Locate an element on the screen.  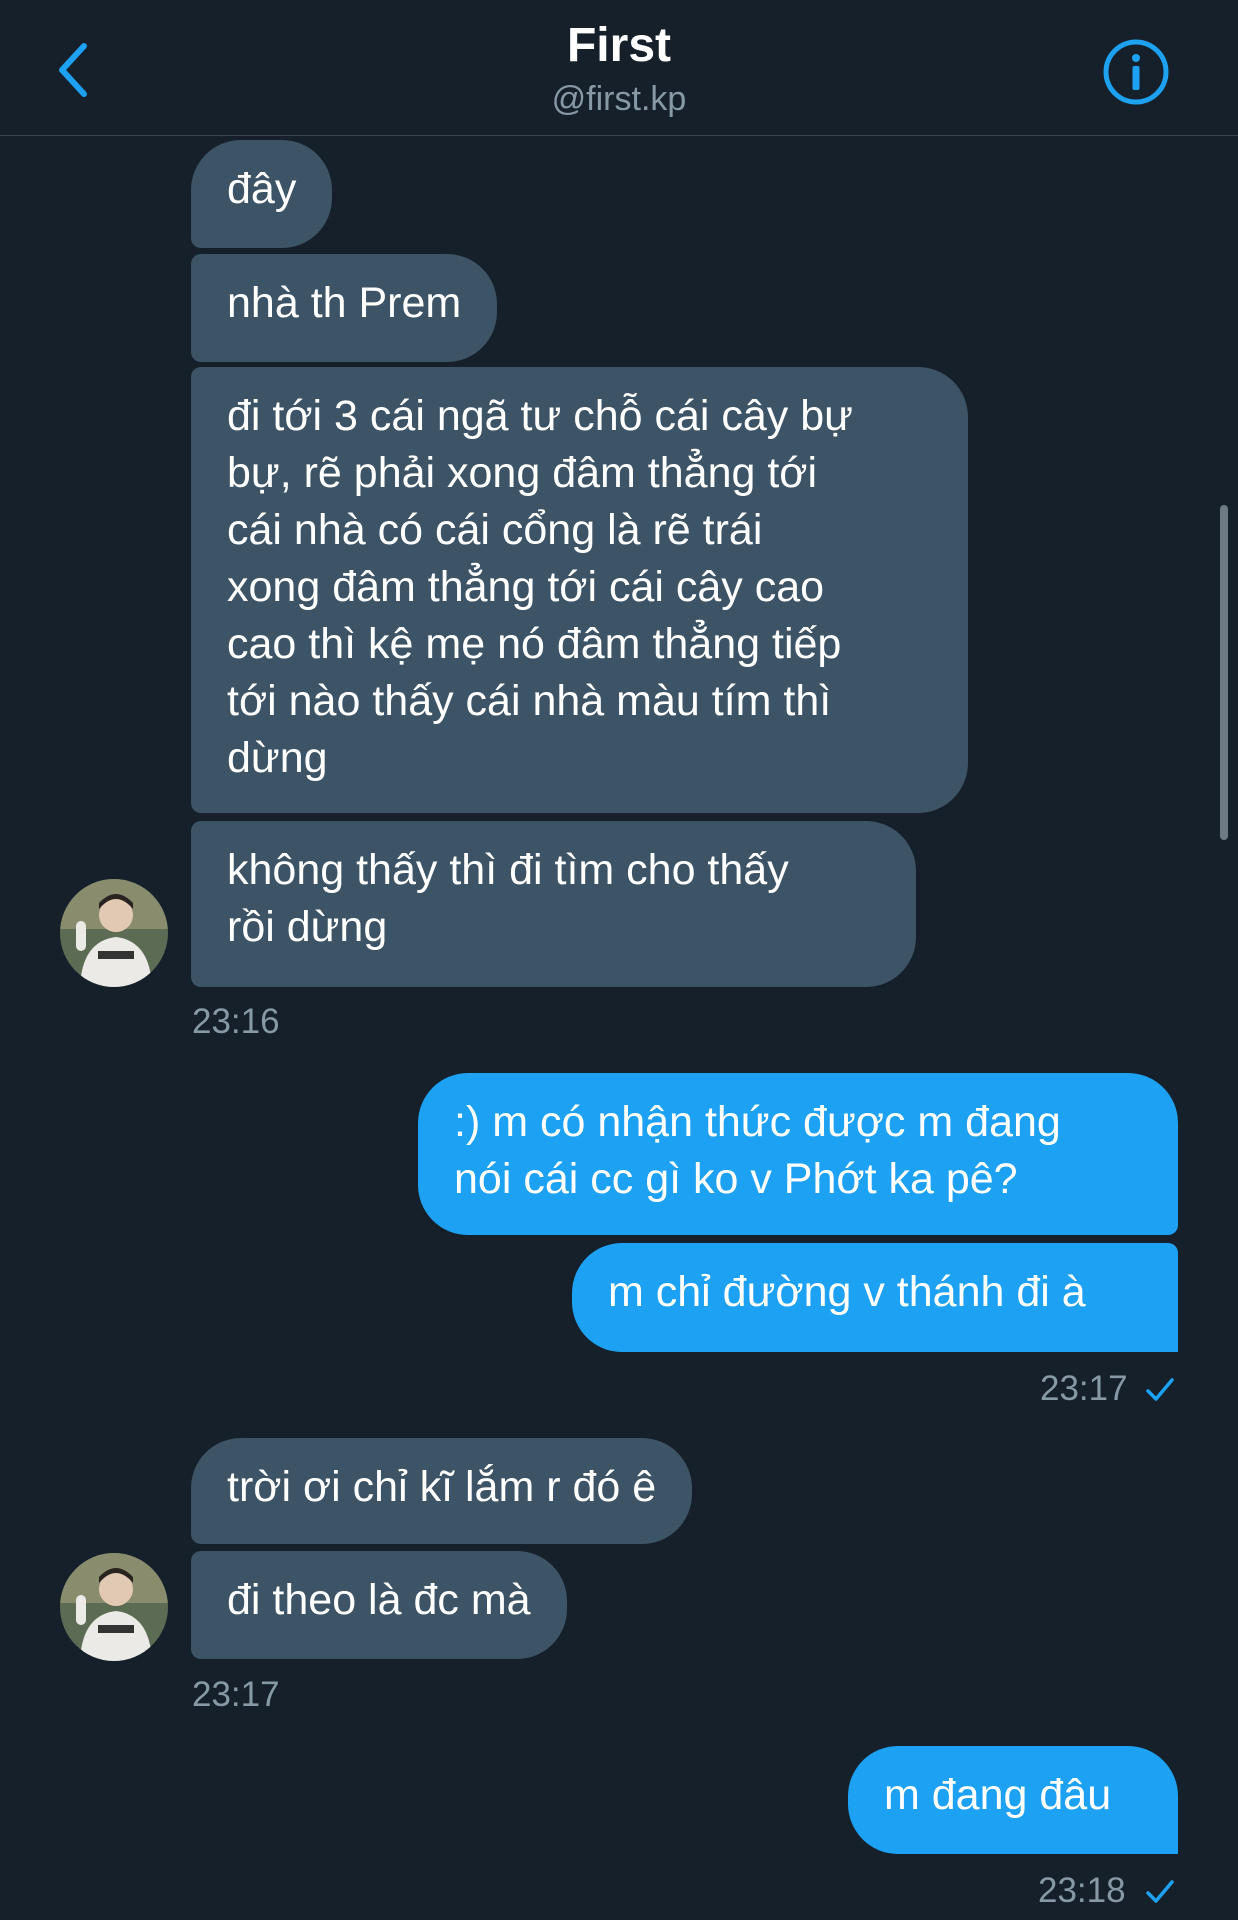
conversation-header: First @first.kp is located at coordinates (619, 68).